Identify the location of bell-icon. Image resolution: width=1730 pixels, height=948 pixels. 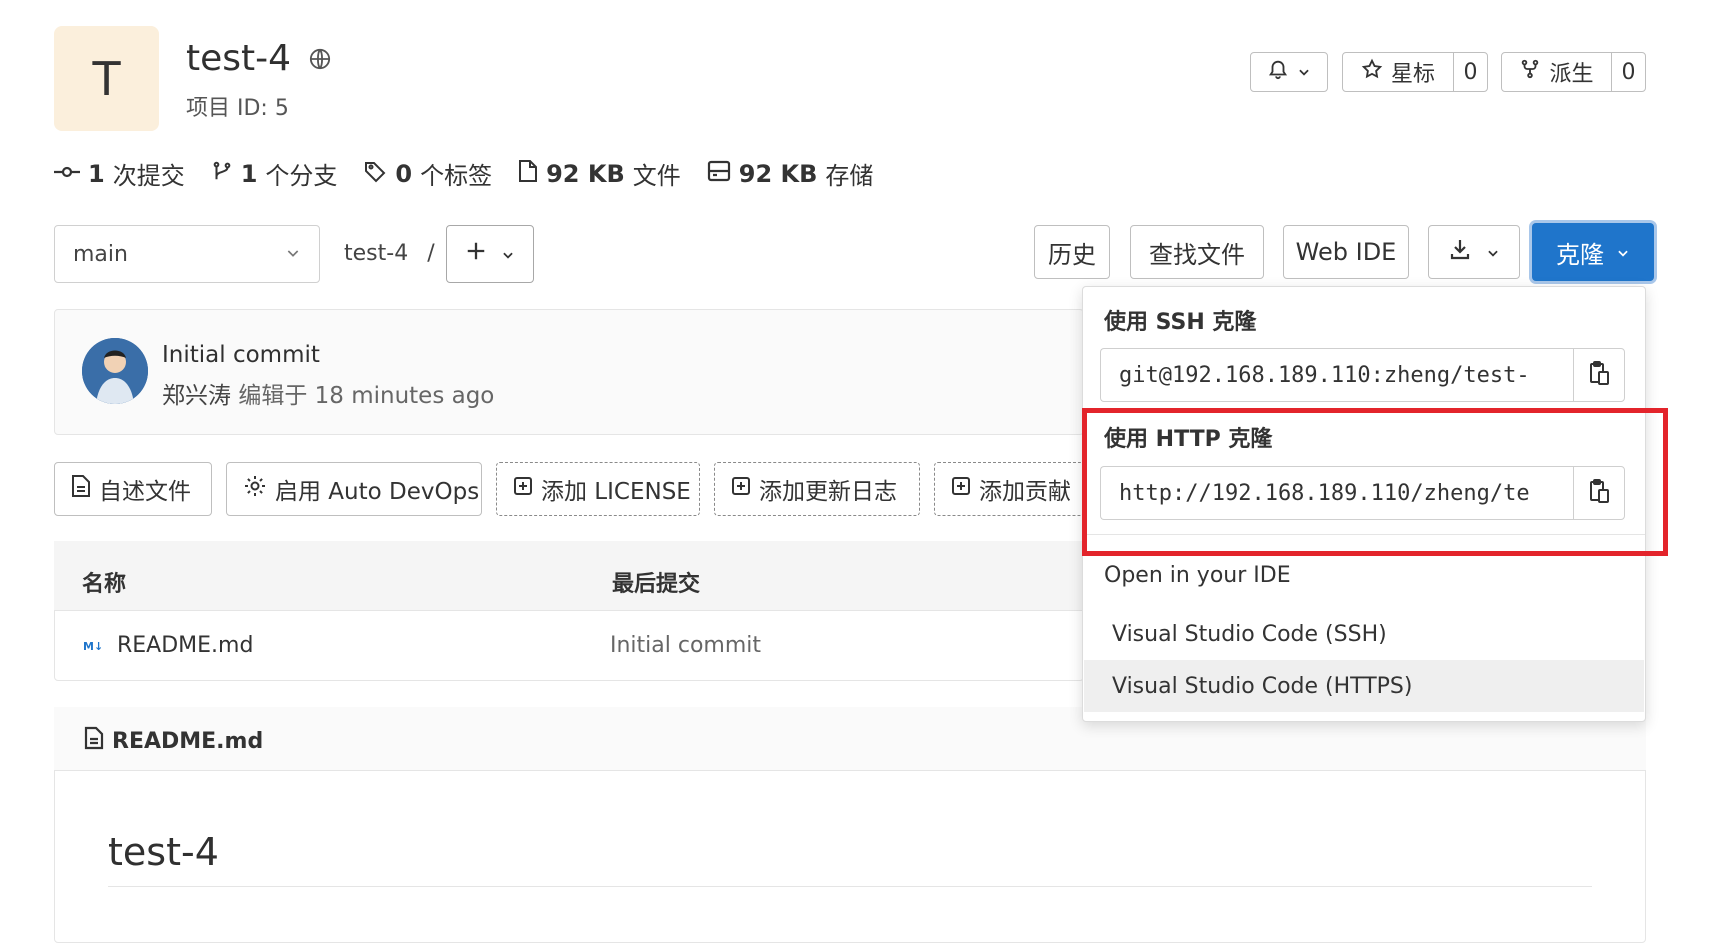
(1278, 72).